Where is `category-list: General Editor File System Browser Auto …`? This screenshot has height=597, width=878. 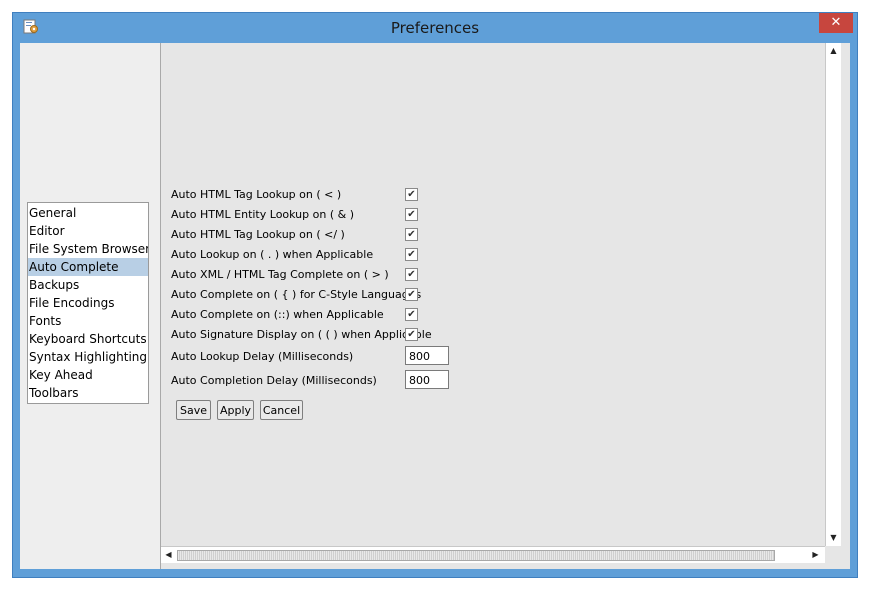
category-list: General Editor File System Browser Auto … is located at coordinates (88, 303).